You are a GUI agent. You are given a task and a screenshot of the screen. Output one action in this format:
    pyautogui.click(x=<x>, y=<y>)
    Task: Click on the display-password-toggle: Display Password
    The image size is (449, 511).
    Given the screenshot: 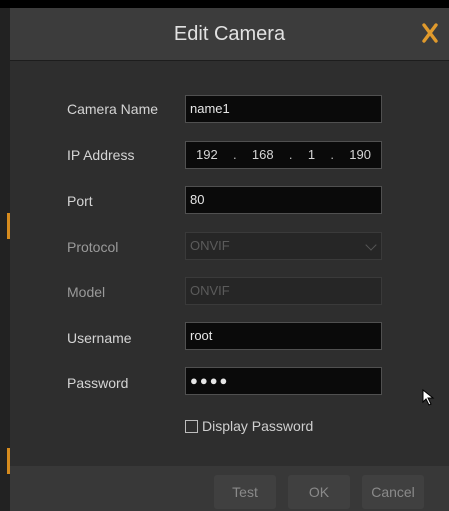 What is the action you would take?
    pyautogui.click(x=249, y=426)
    